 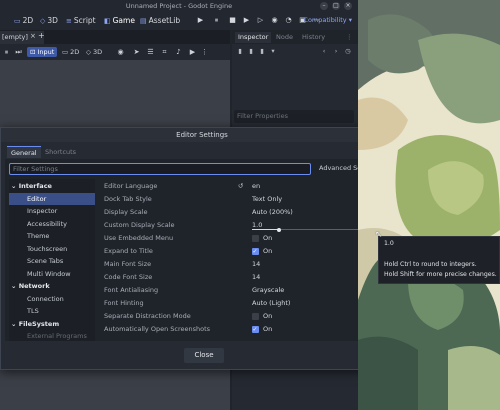 I want to click on workspace-assetlib-label: AssetLib, so click(x=164, y=20).